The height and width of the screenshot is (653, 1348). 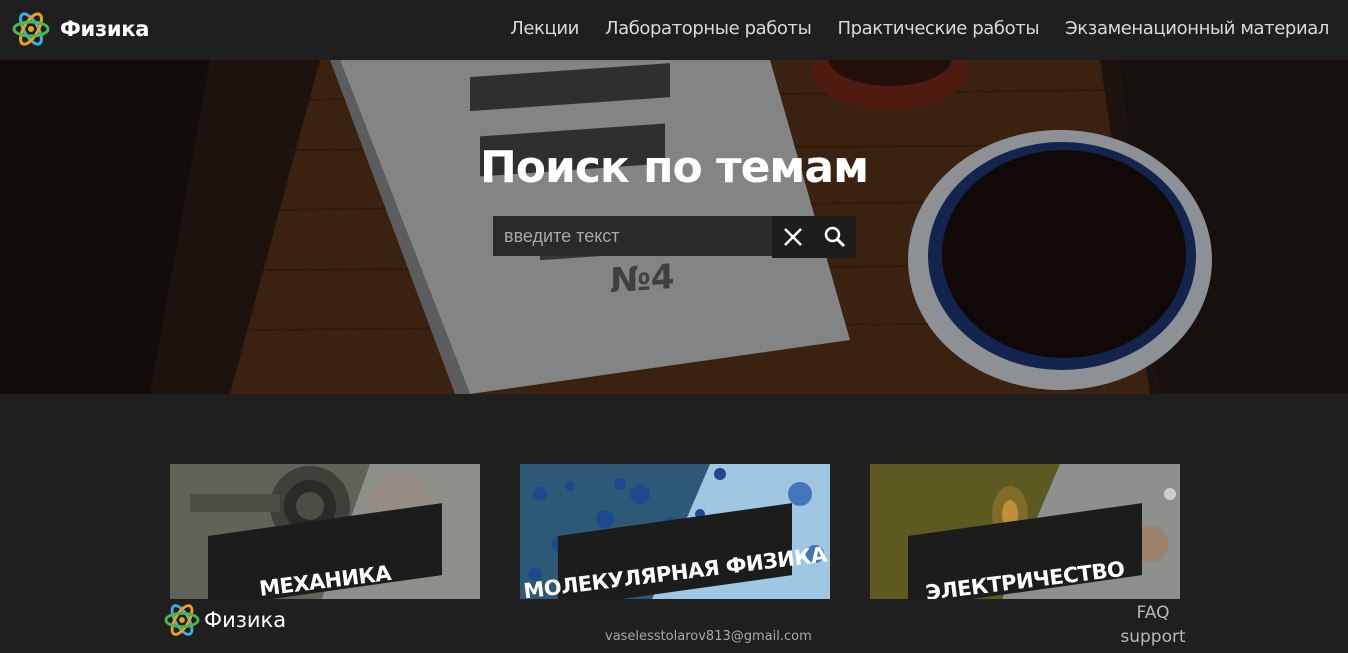 I want to click on brand-name: Физика, so click(x=105, y=29).